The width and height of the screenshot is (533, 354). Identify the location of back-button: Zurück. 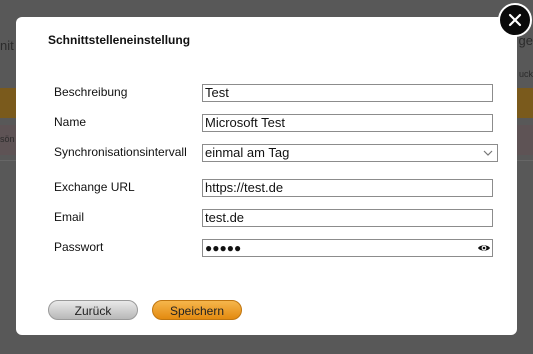
(93, 310).